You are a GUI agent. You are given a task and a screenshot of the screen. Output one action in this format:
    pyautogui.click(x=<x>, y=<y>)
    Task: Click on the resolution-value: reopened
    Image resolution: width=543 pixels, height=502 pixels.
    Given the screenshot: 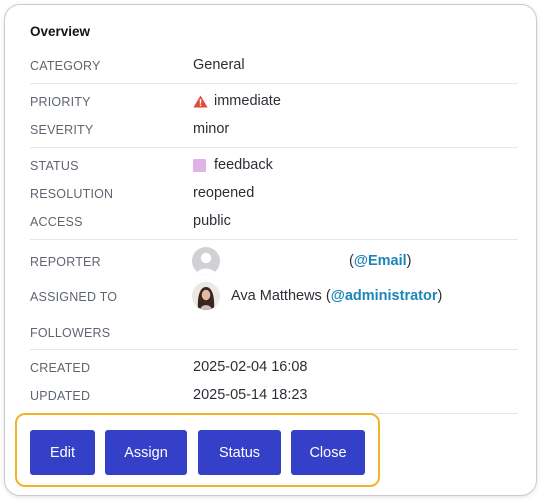 What is the action you would take?
    pyautogui.click(x=224, y=193)
    